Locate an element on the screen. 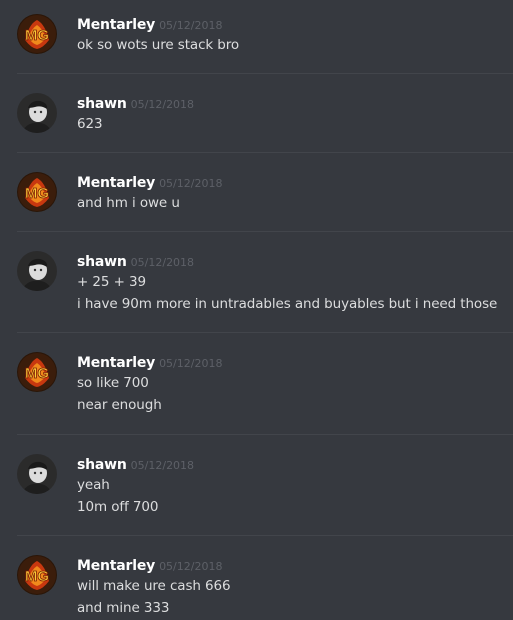 This screenshot has width=513, height=620. message-text: near enough is located at coordinates (119, 405).